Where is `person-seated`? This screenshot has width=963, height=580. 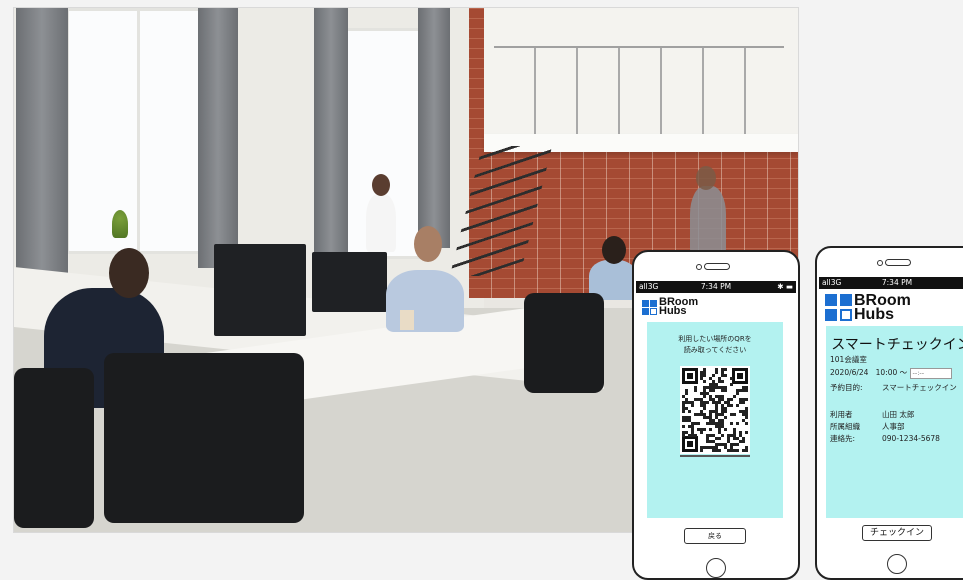
person-seated is located at coordinates (425, 301).